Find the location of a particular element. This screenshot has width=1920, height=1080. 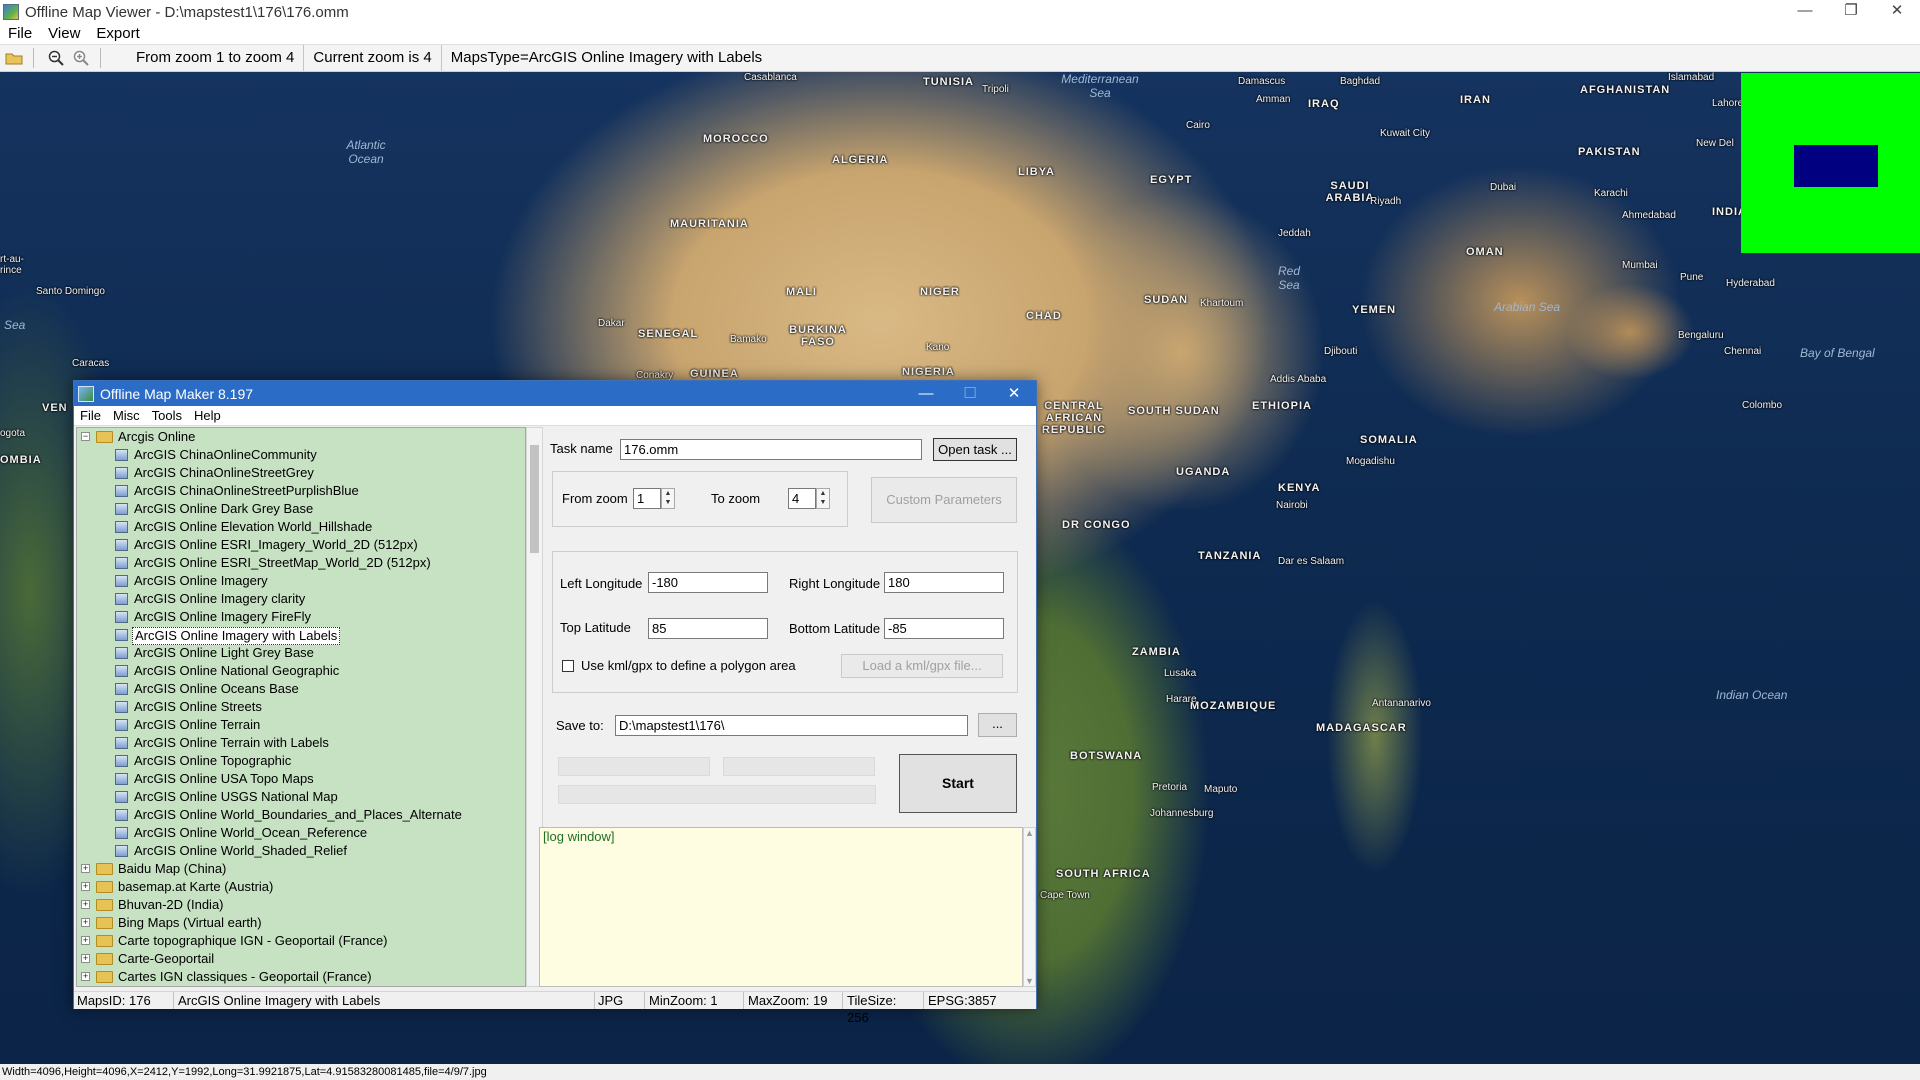

dialog-menu-tools: Tools is located at coordinates (167, 415).